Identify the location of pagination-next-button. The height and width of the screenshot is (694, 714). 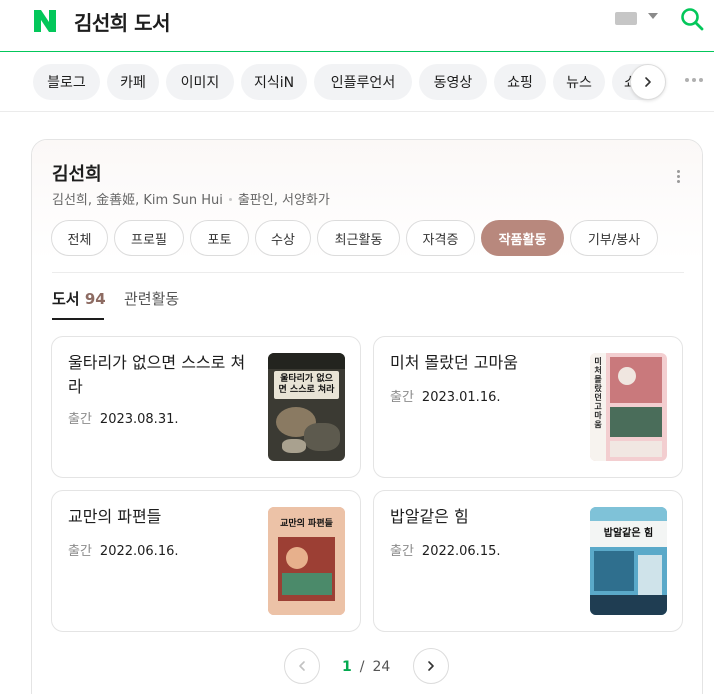
(431, 666).